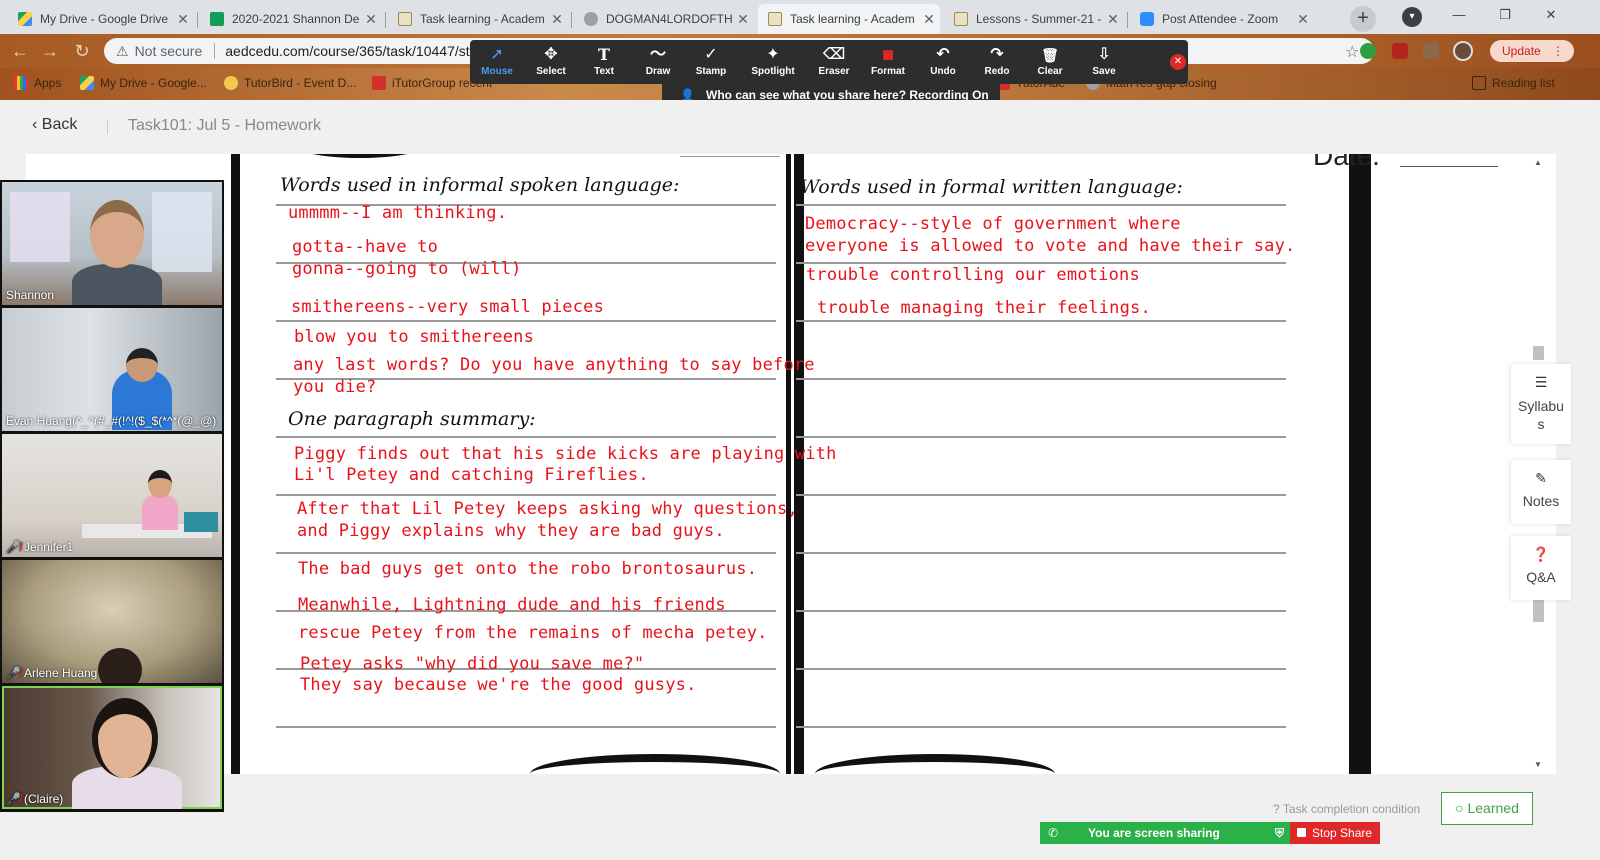  What do you see at coordinates (291, 19) in the screenshot?
I see `tab-sheets: 2020-2021 Shannon De ✕` at bounding box center [291, 19].